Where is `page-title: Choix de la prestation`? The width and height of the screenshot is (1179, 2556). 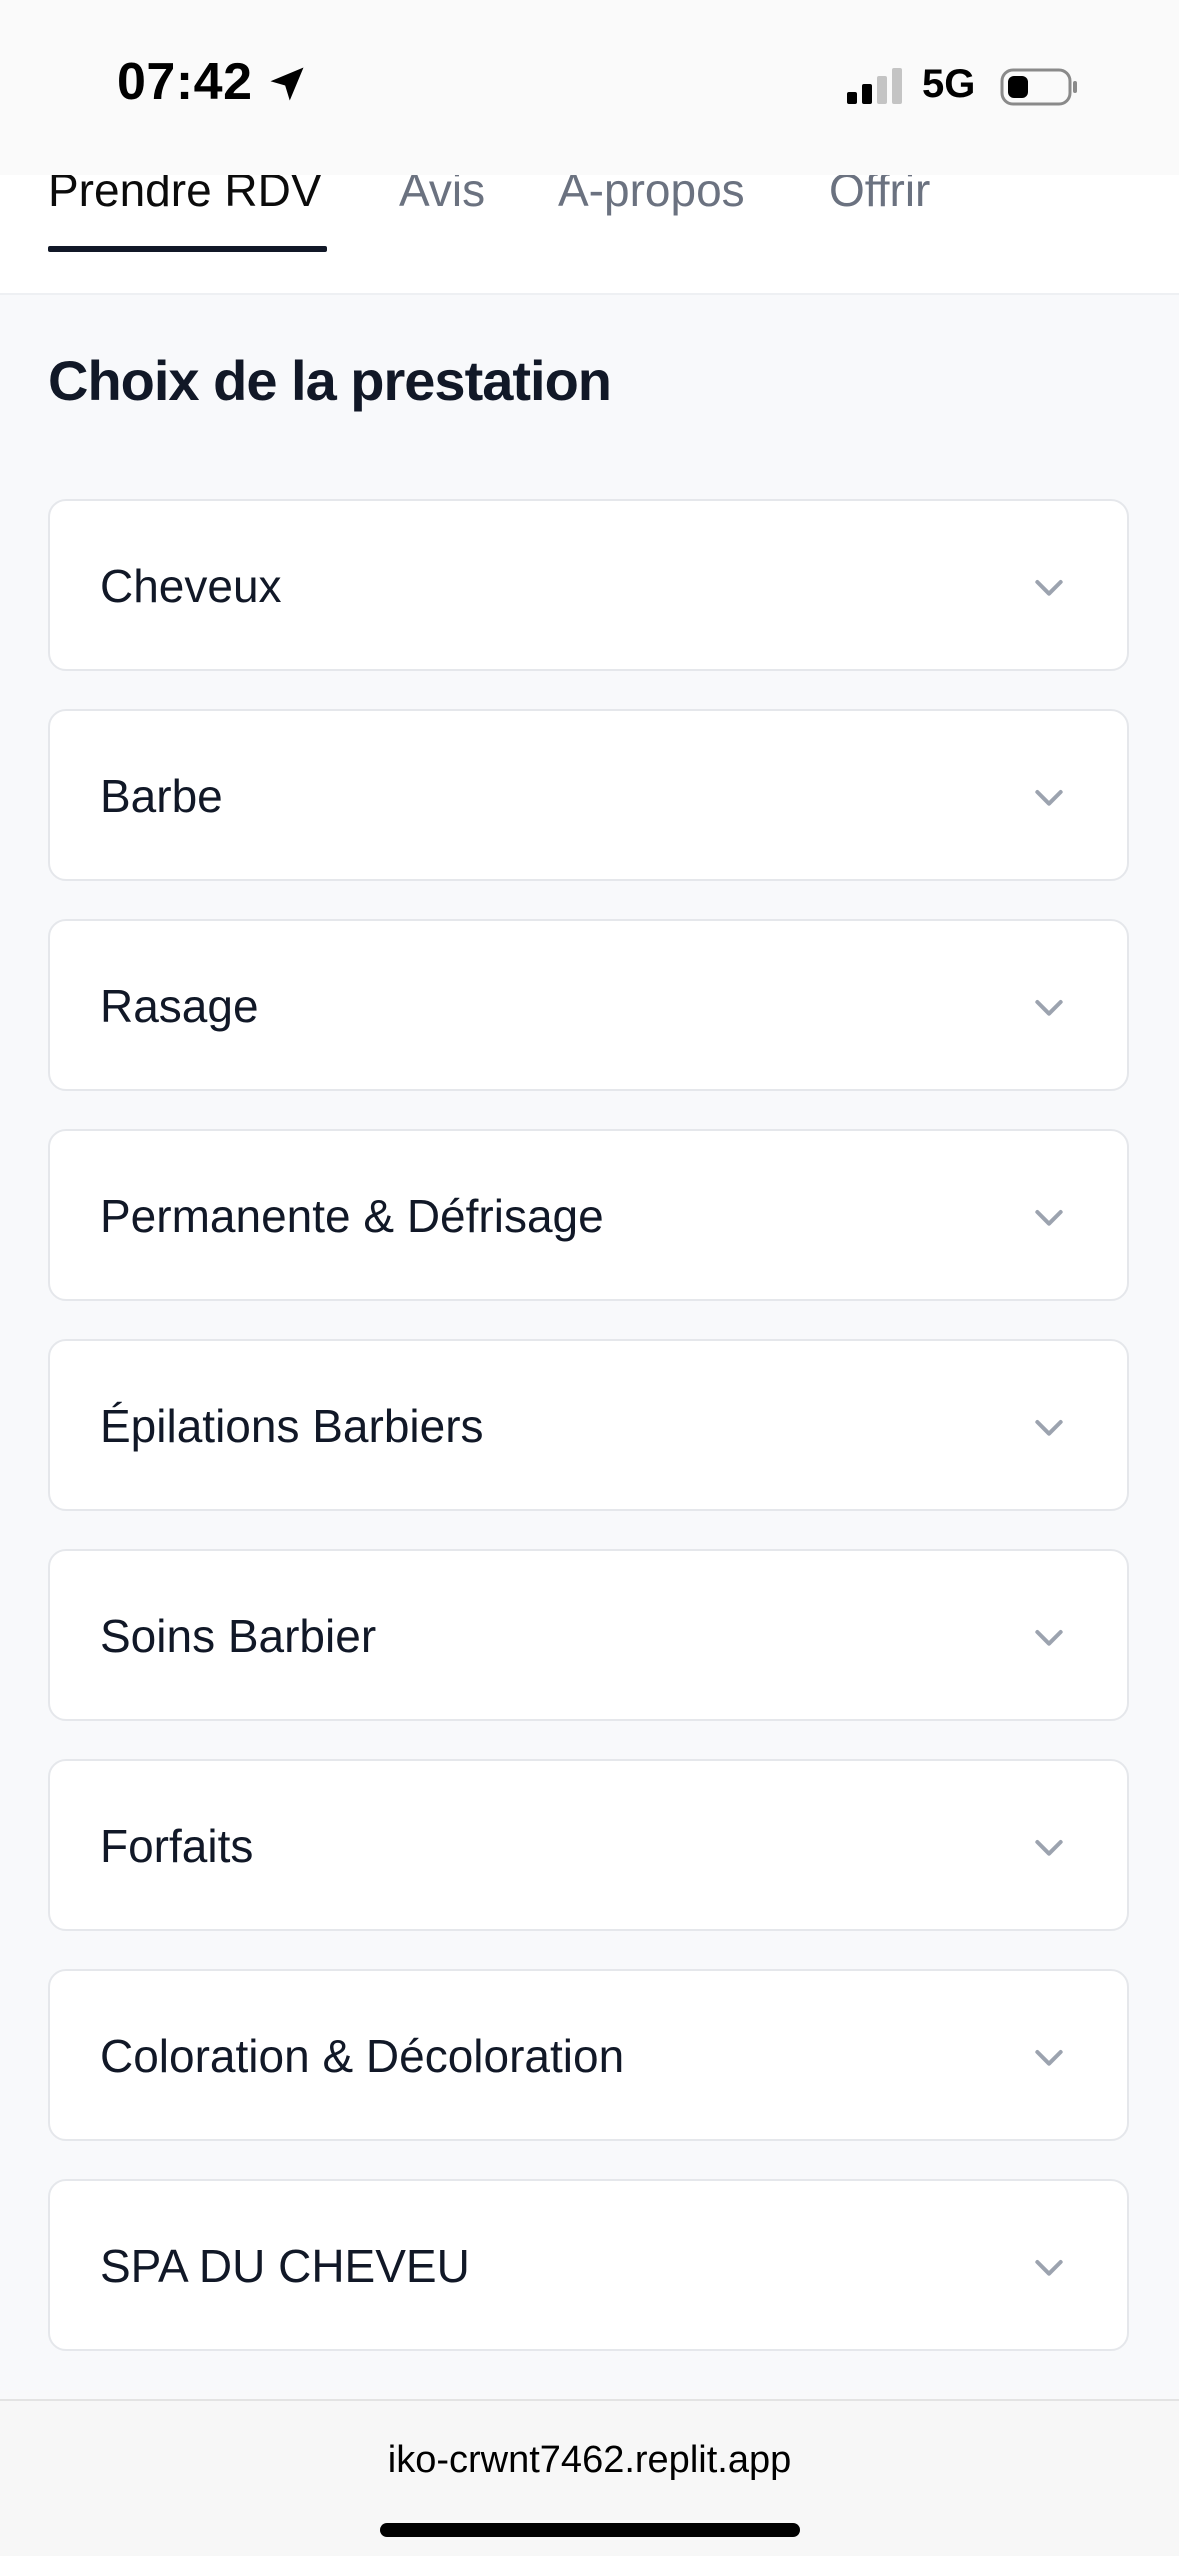
page-title: Choix de la prestation is located at coordinates (330, 380).